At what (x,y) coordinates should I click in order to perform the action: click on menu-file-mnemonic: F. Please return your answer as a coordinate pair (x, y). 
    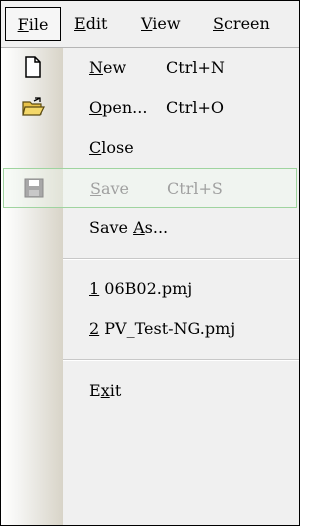
    Looking at the image, I should click on (23, 24).